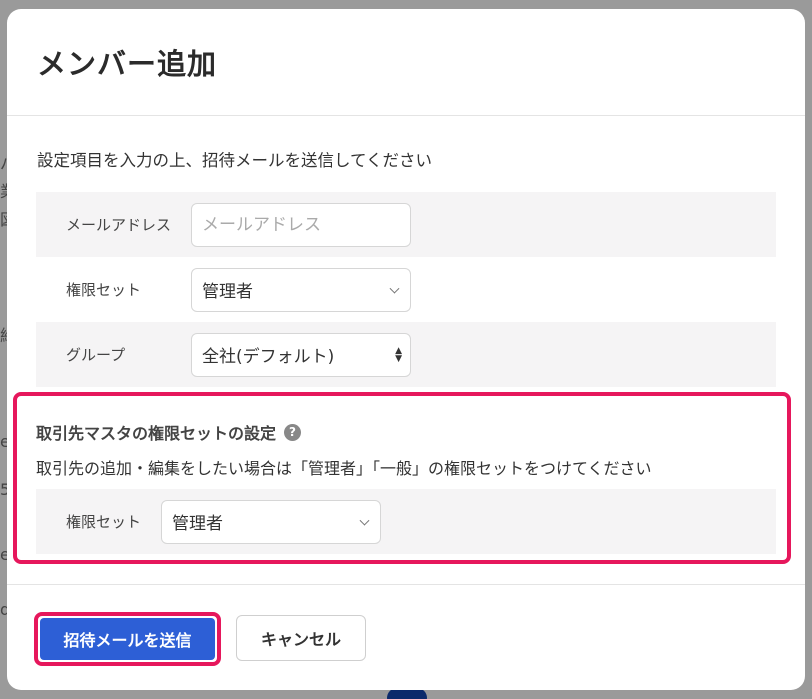 The height and width of the screenshot is (699, 812). What do you see at coordinates (104, 522) in the screenshot?
I see `client-master-permission-label: 権限セット` at bounding box center [104, 522].